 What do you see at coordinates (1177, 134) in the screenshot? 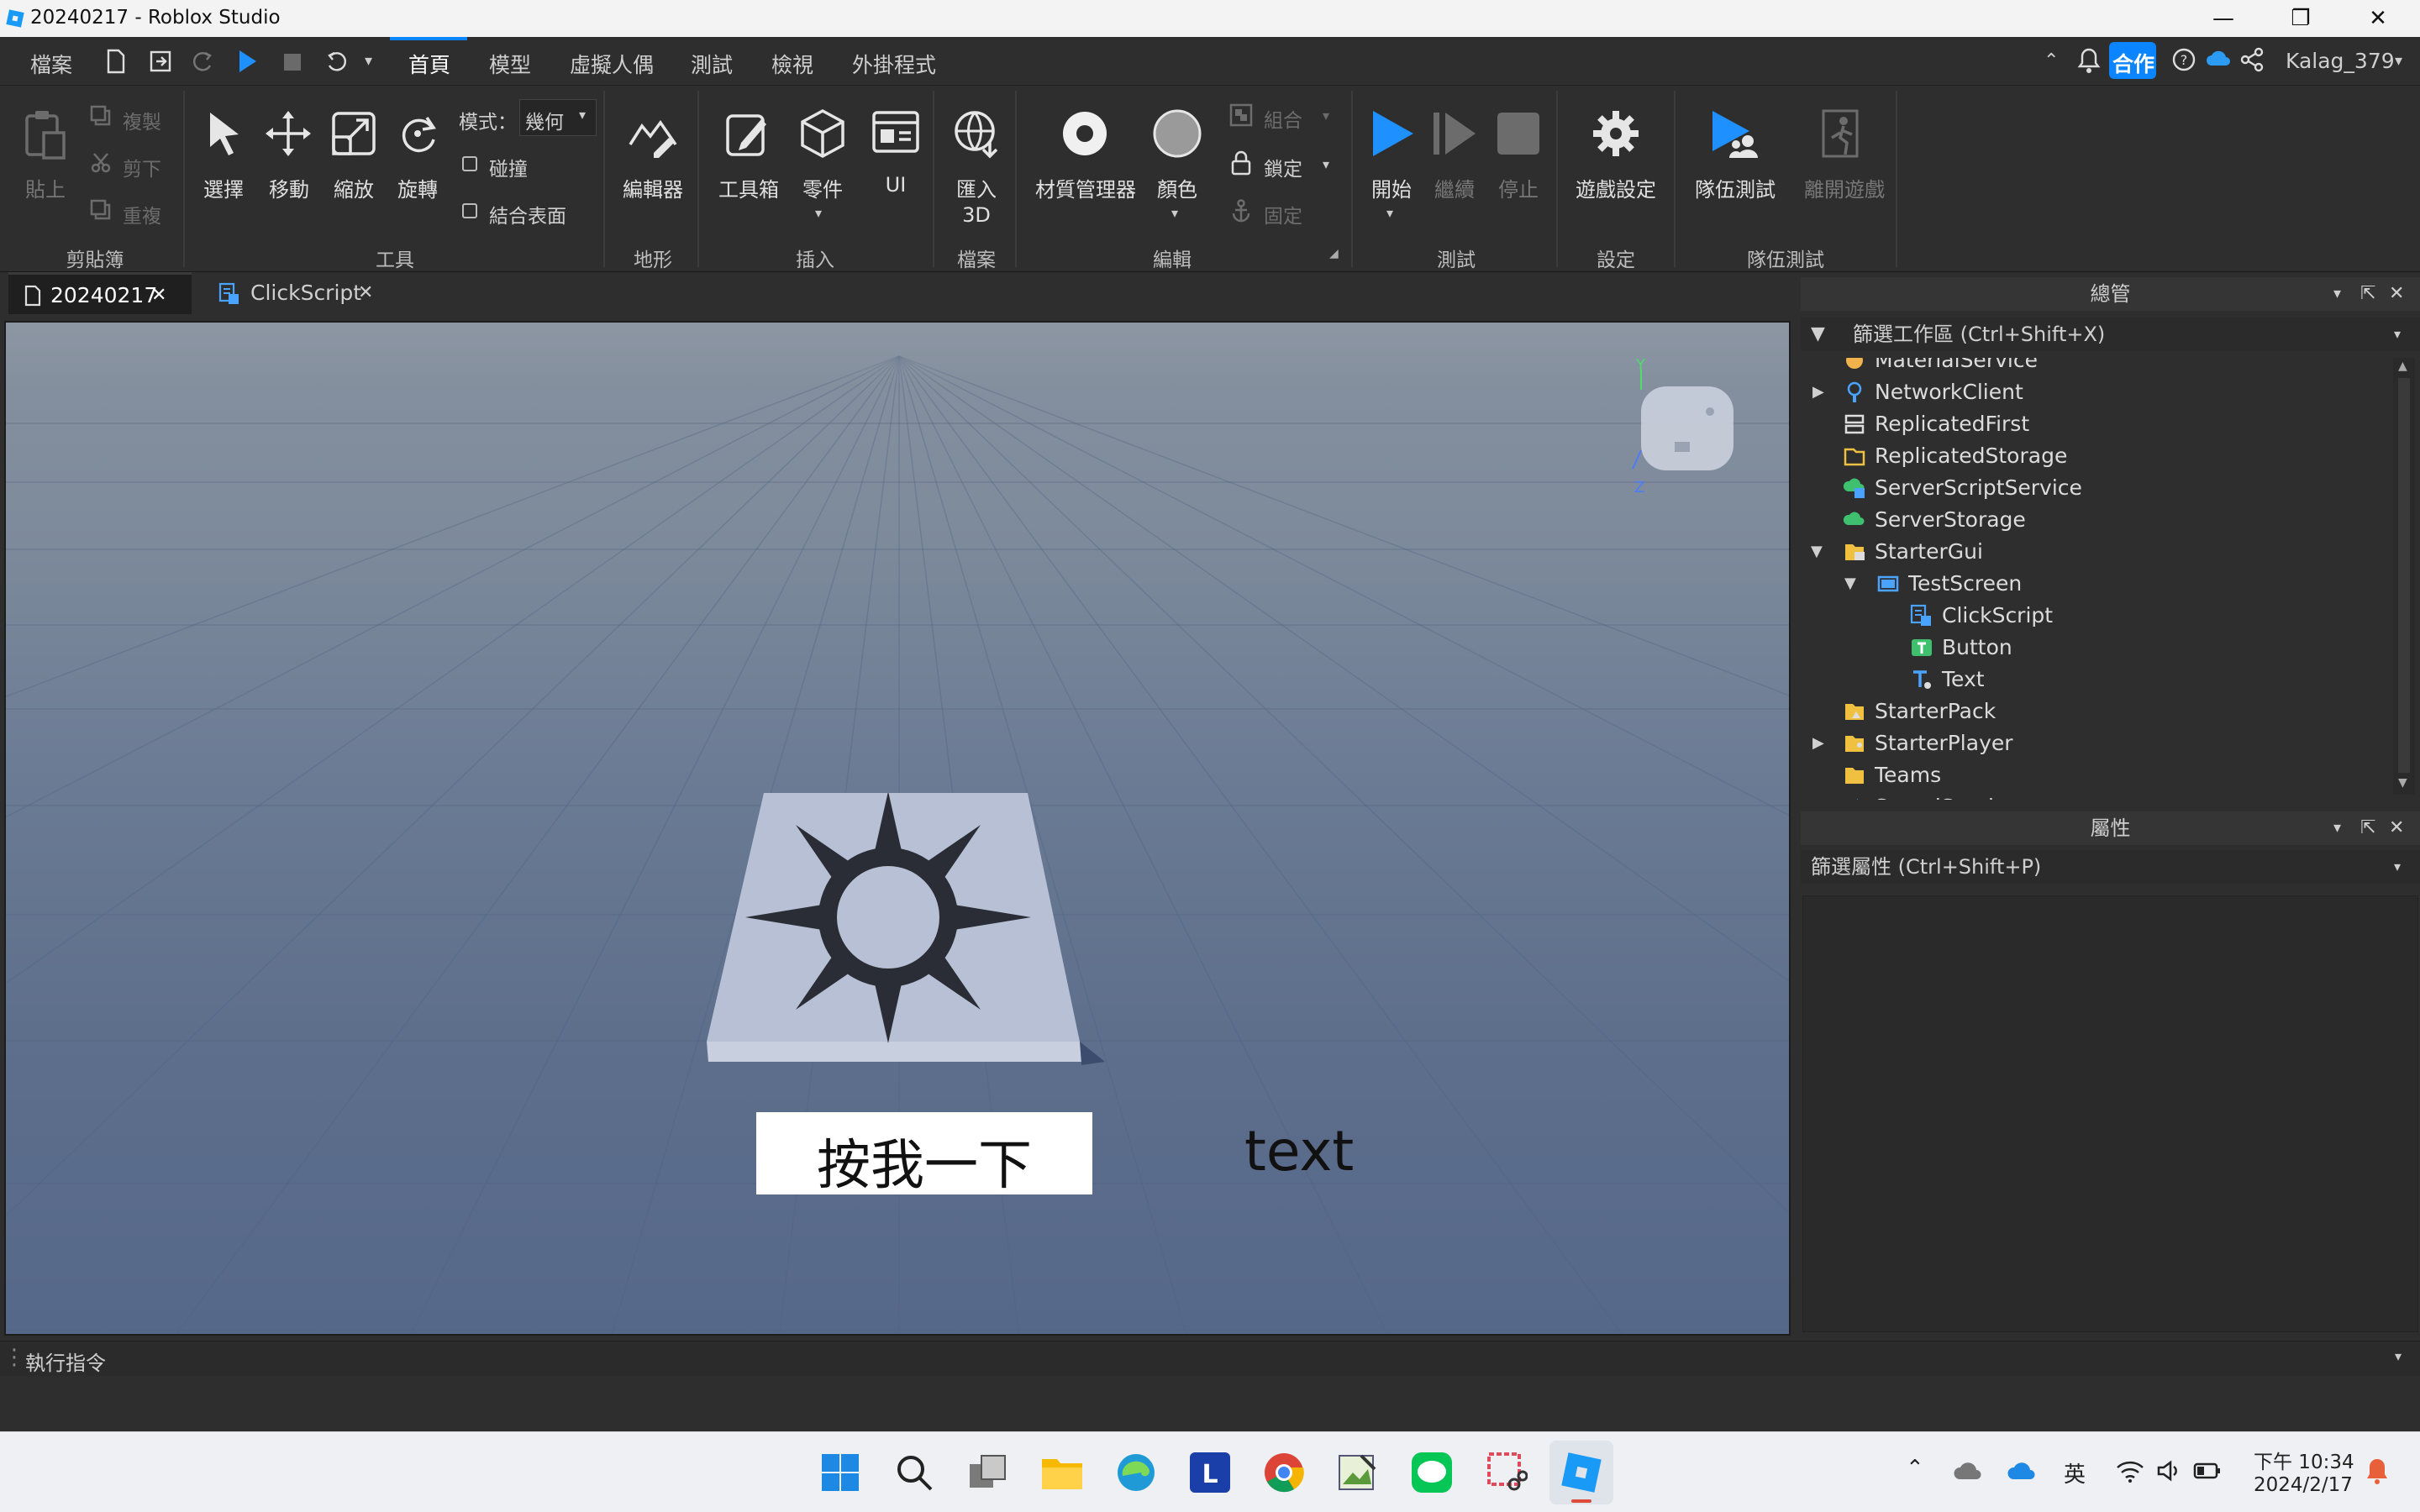
I see `color-icon` at bounding box center [1177, 134].